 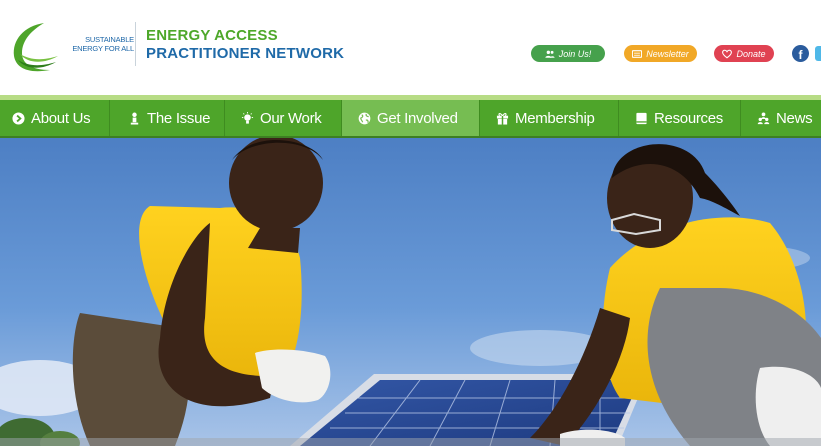 I want to click on nav-item-about-us: About Us, so click(x=55, y=118).